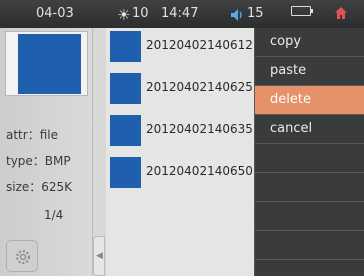  What do you see at coordinates (341, 13) in the screenshot?
I see `home-icon` at bounding box center [341, 13].